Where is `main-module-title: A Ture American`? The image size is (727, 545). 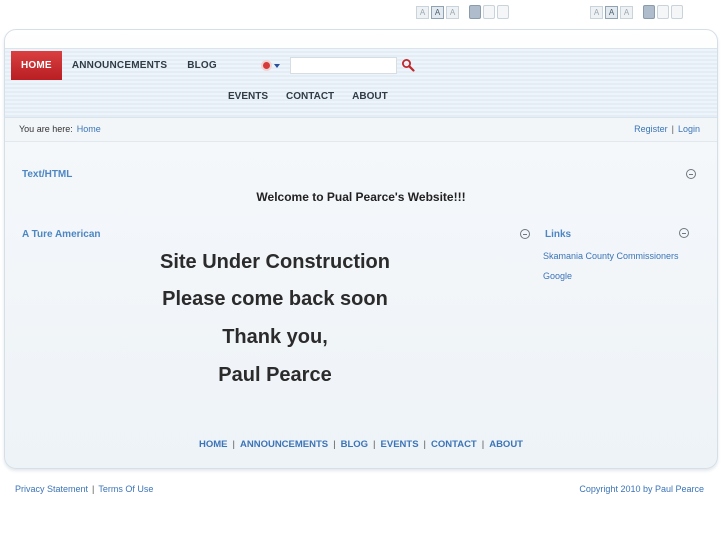 main-module-title: A Ture American is located at coordinates (61, 234).